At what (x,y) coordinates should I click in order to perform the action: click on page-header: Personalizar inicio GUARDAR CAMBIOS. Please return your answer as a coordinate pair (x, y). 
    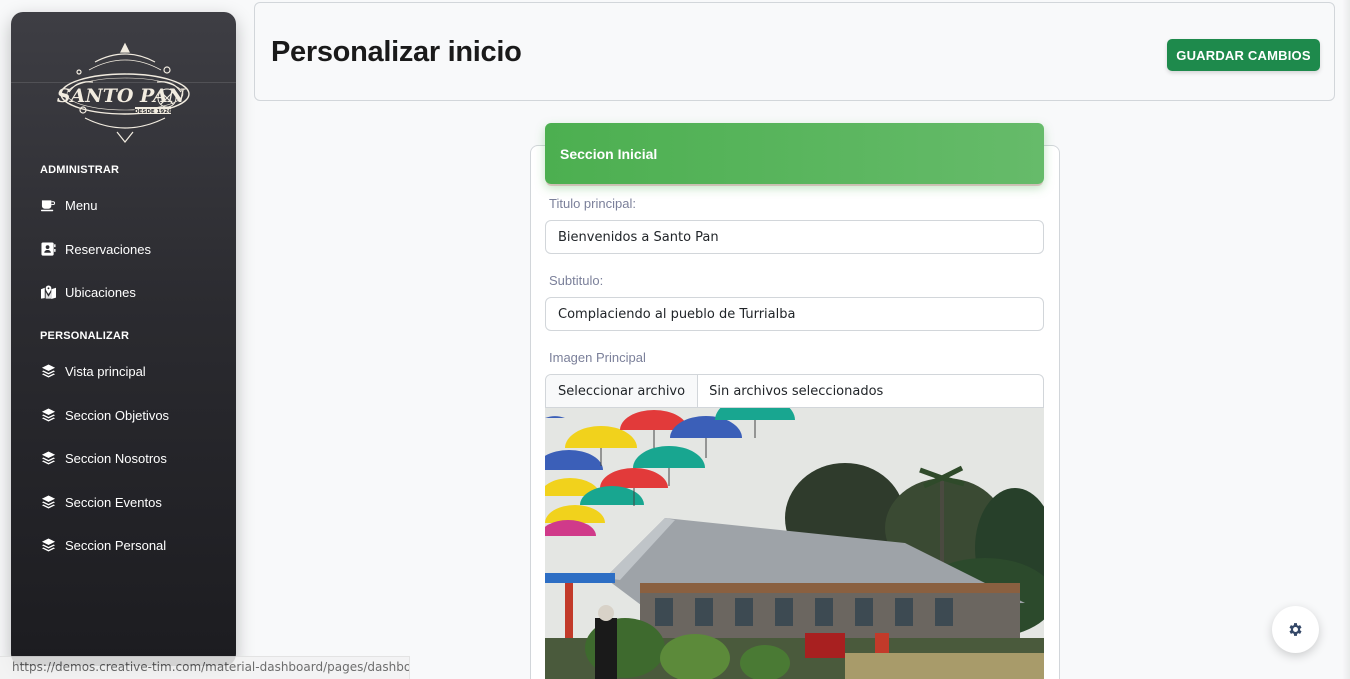
    Looking at the image, I should click on (794, 51).